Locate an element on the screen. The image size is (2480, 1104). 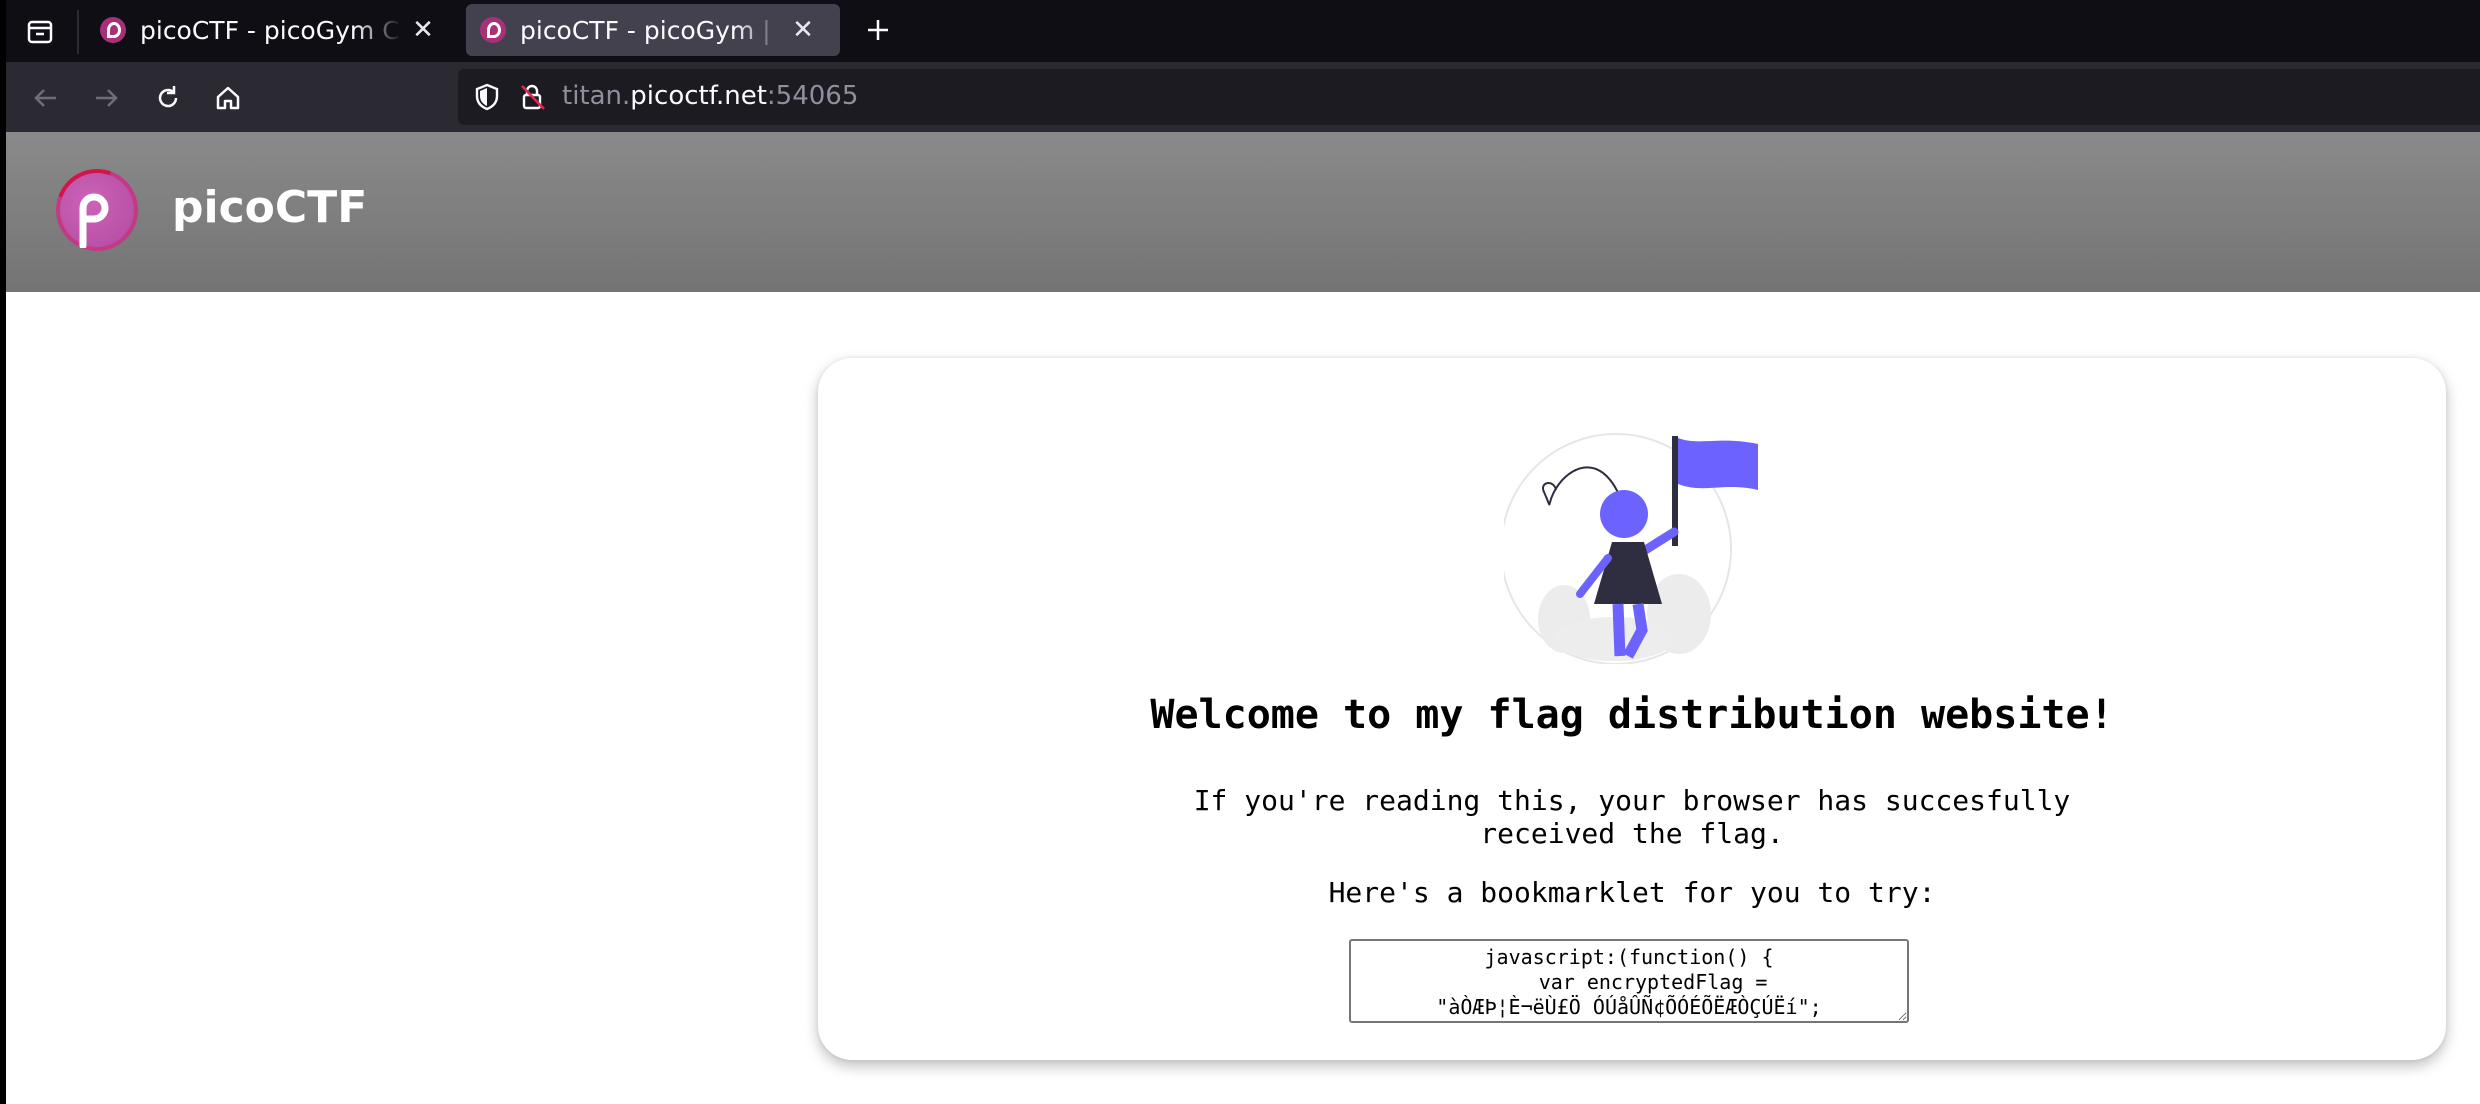
tab-title: picoCTF - picoGym | Bookmarklet is located at coordinates (651, 30).